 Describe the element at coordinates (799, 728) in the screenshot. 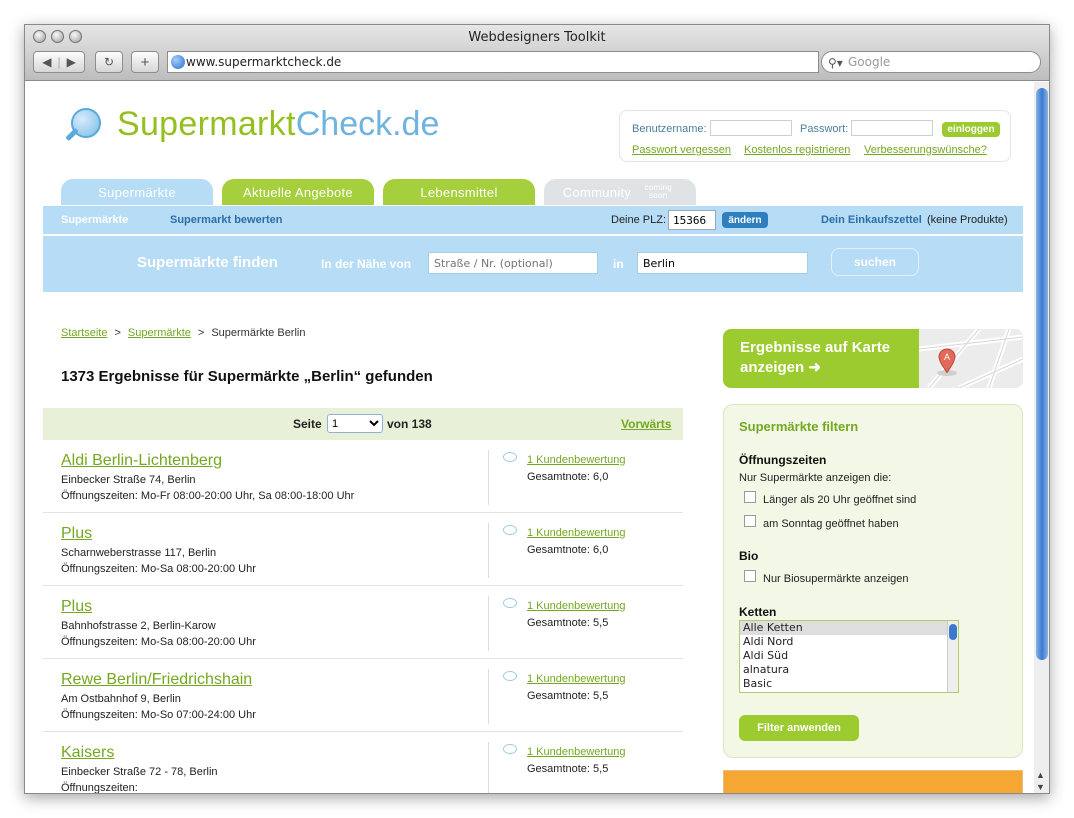

I see `apply-filter-button: Filter anwenden` at that location.